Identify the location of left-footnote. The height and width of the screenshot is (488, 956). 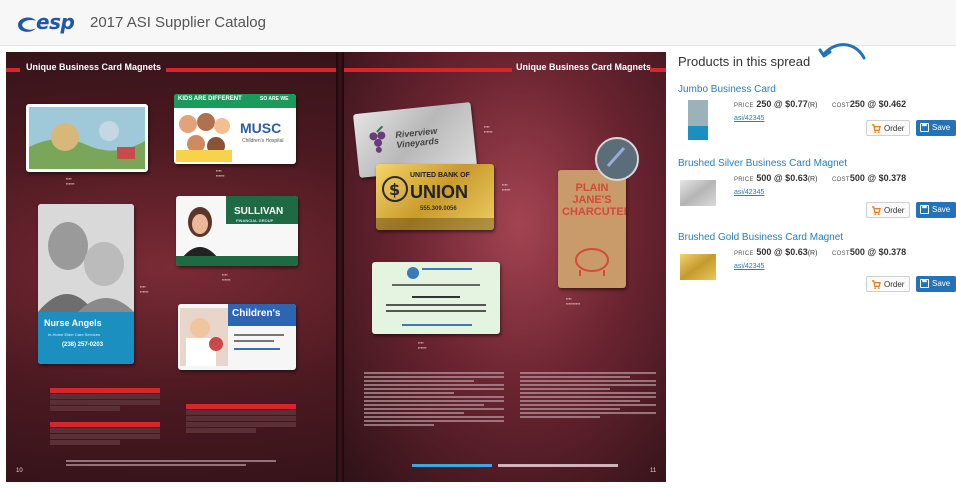
(171, 464).